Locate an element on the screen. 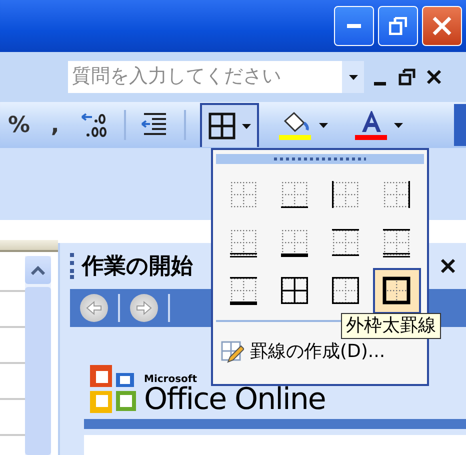 The image size is (466, 455). minimize-button is located at coordinates (354, 26).